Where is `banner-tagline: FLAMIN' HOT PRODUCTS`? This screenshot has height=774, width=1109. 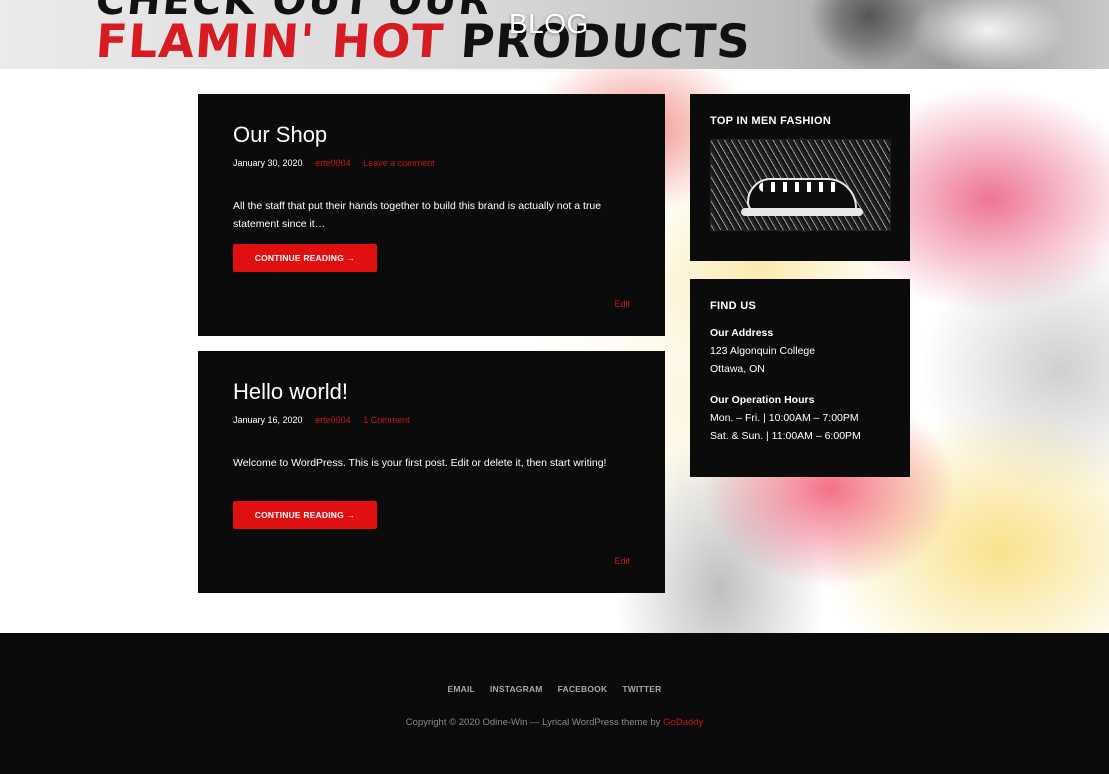
banner-tagline: FLAMIN' HOT PRODUCTS is located at coordinates (423, 41).